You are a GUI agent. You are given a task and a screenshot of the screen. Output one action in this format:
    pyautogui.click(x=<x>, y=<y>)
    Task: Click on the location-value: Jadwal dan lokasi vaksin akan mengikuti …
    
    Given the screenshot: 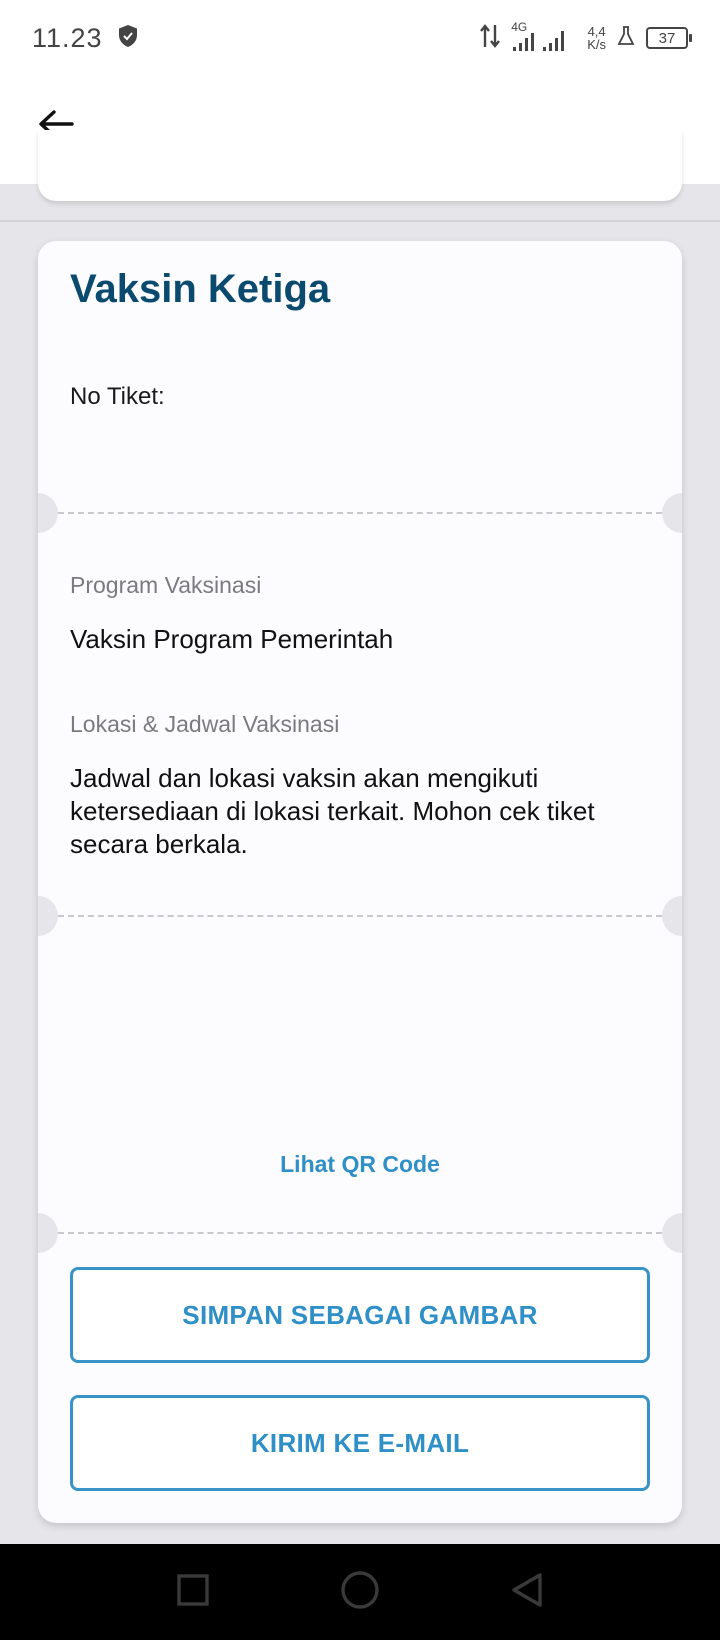 What is the action you would take?
    pyautogui.click(x=332, y=811)
    